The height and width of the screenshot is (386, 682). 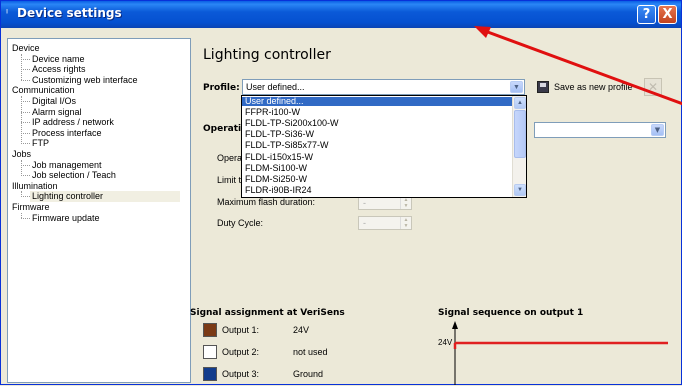 What do you see at coordinates (377, 168) in the screenshot?
I see `profile-option: FLDM-Si100-W` at bounding box center [377, 168].